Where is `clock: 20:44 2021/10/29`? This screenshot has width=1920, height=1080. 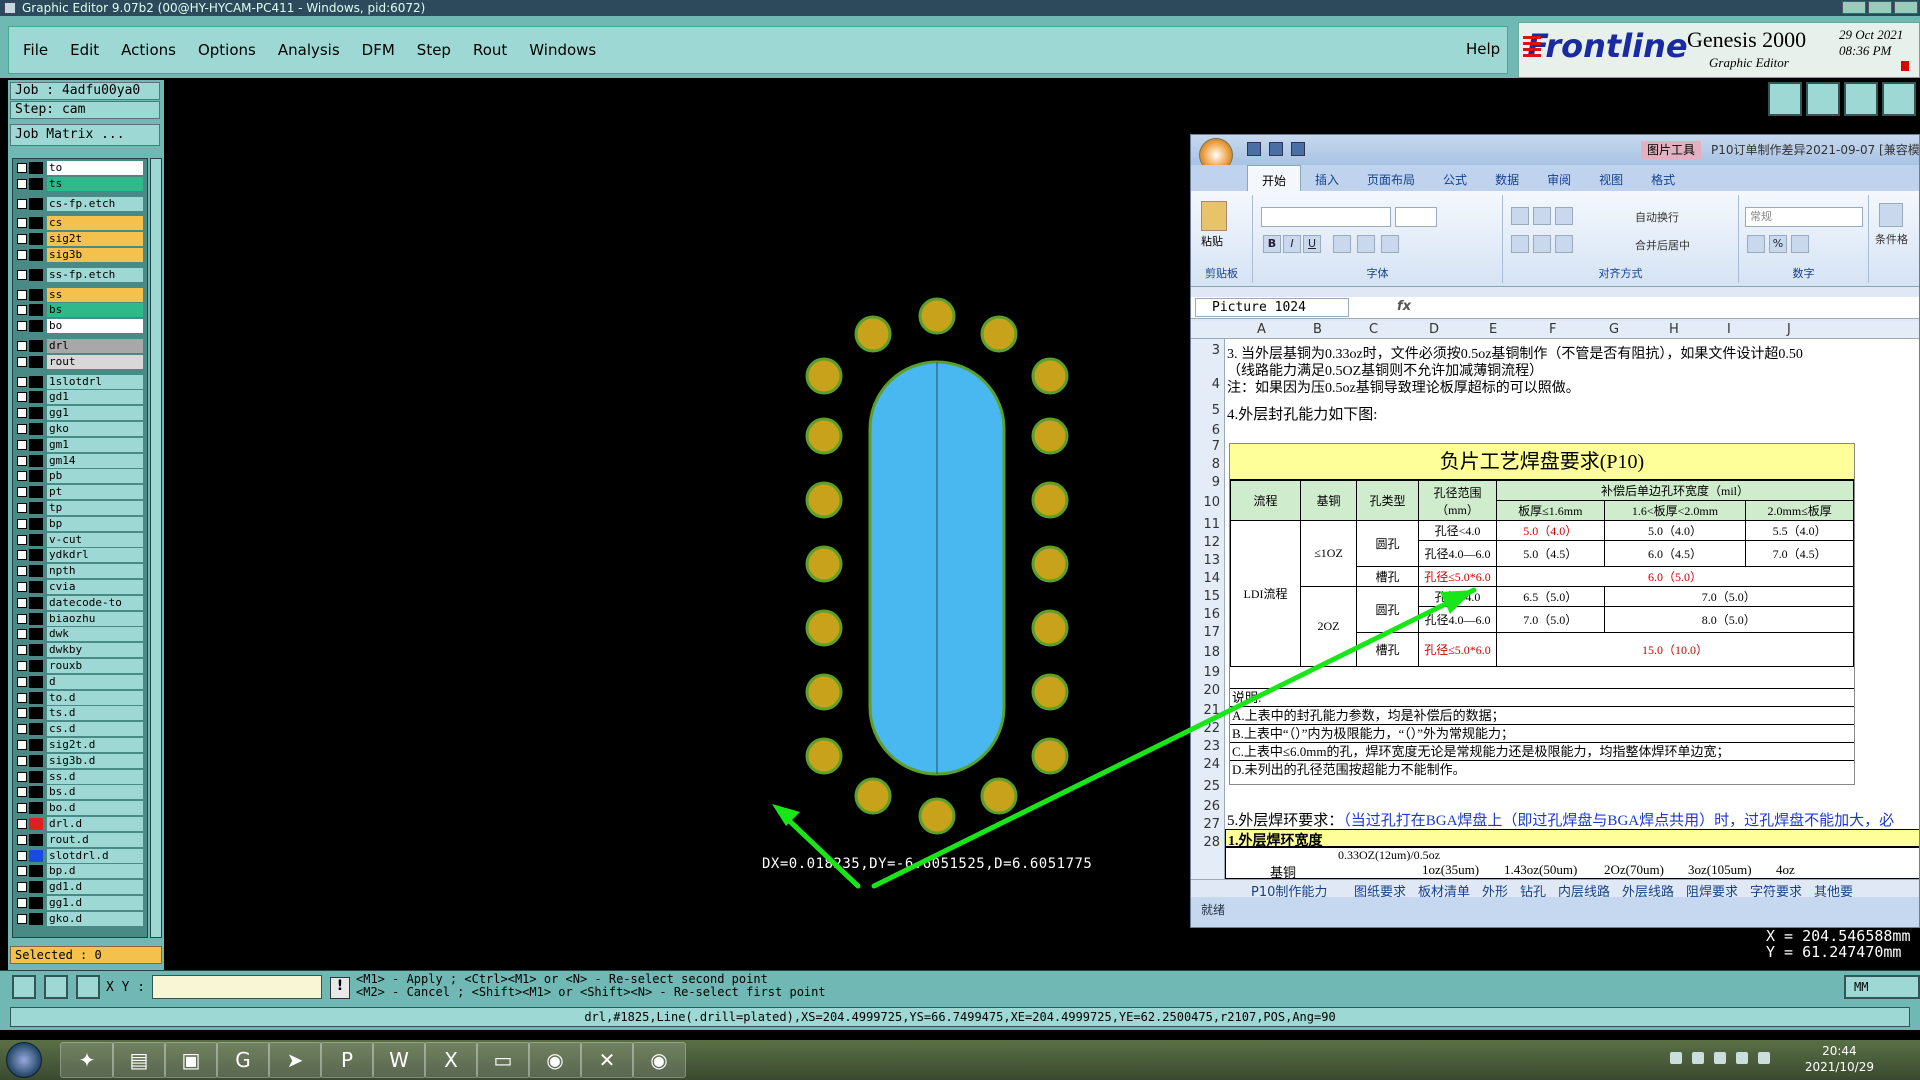
clock: 20:44 2021/10/29 is located at coordinates (1839, 1059).